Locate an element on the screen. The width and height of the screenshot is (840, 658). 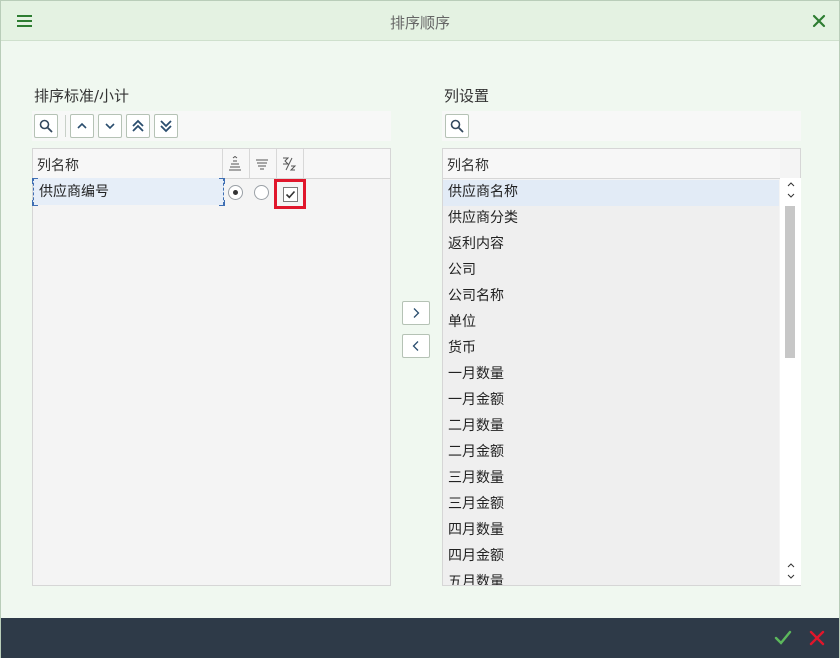
double-chevron-down-icon is located at coordinates (166, 126).